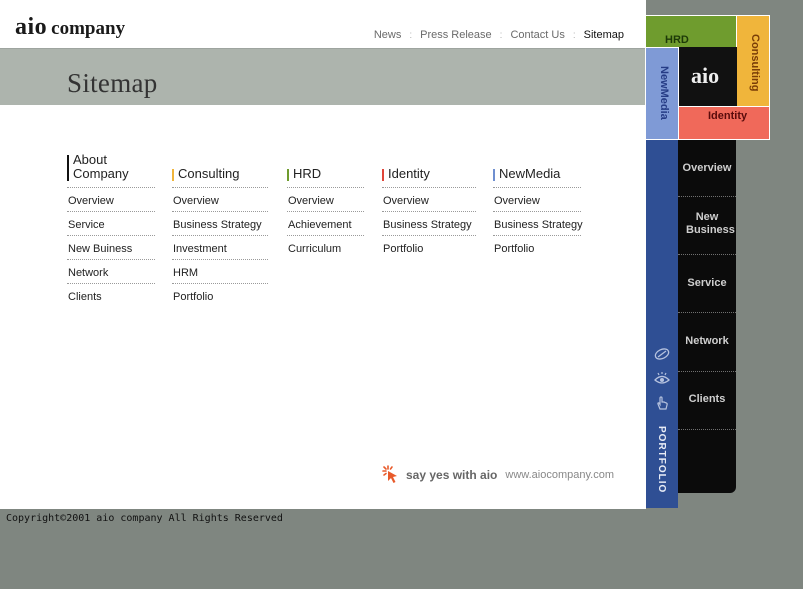 The width and height of the screenshot is (803, 589). I want to click on logo-company: company, so click(88, 28).